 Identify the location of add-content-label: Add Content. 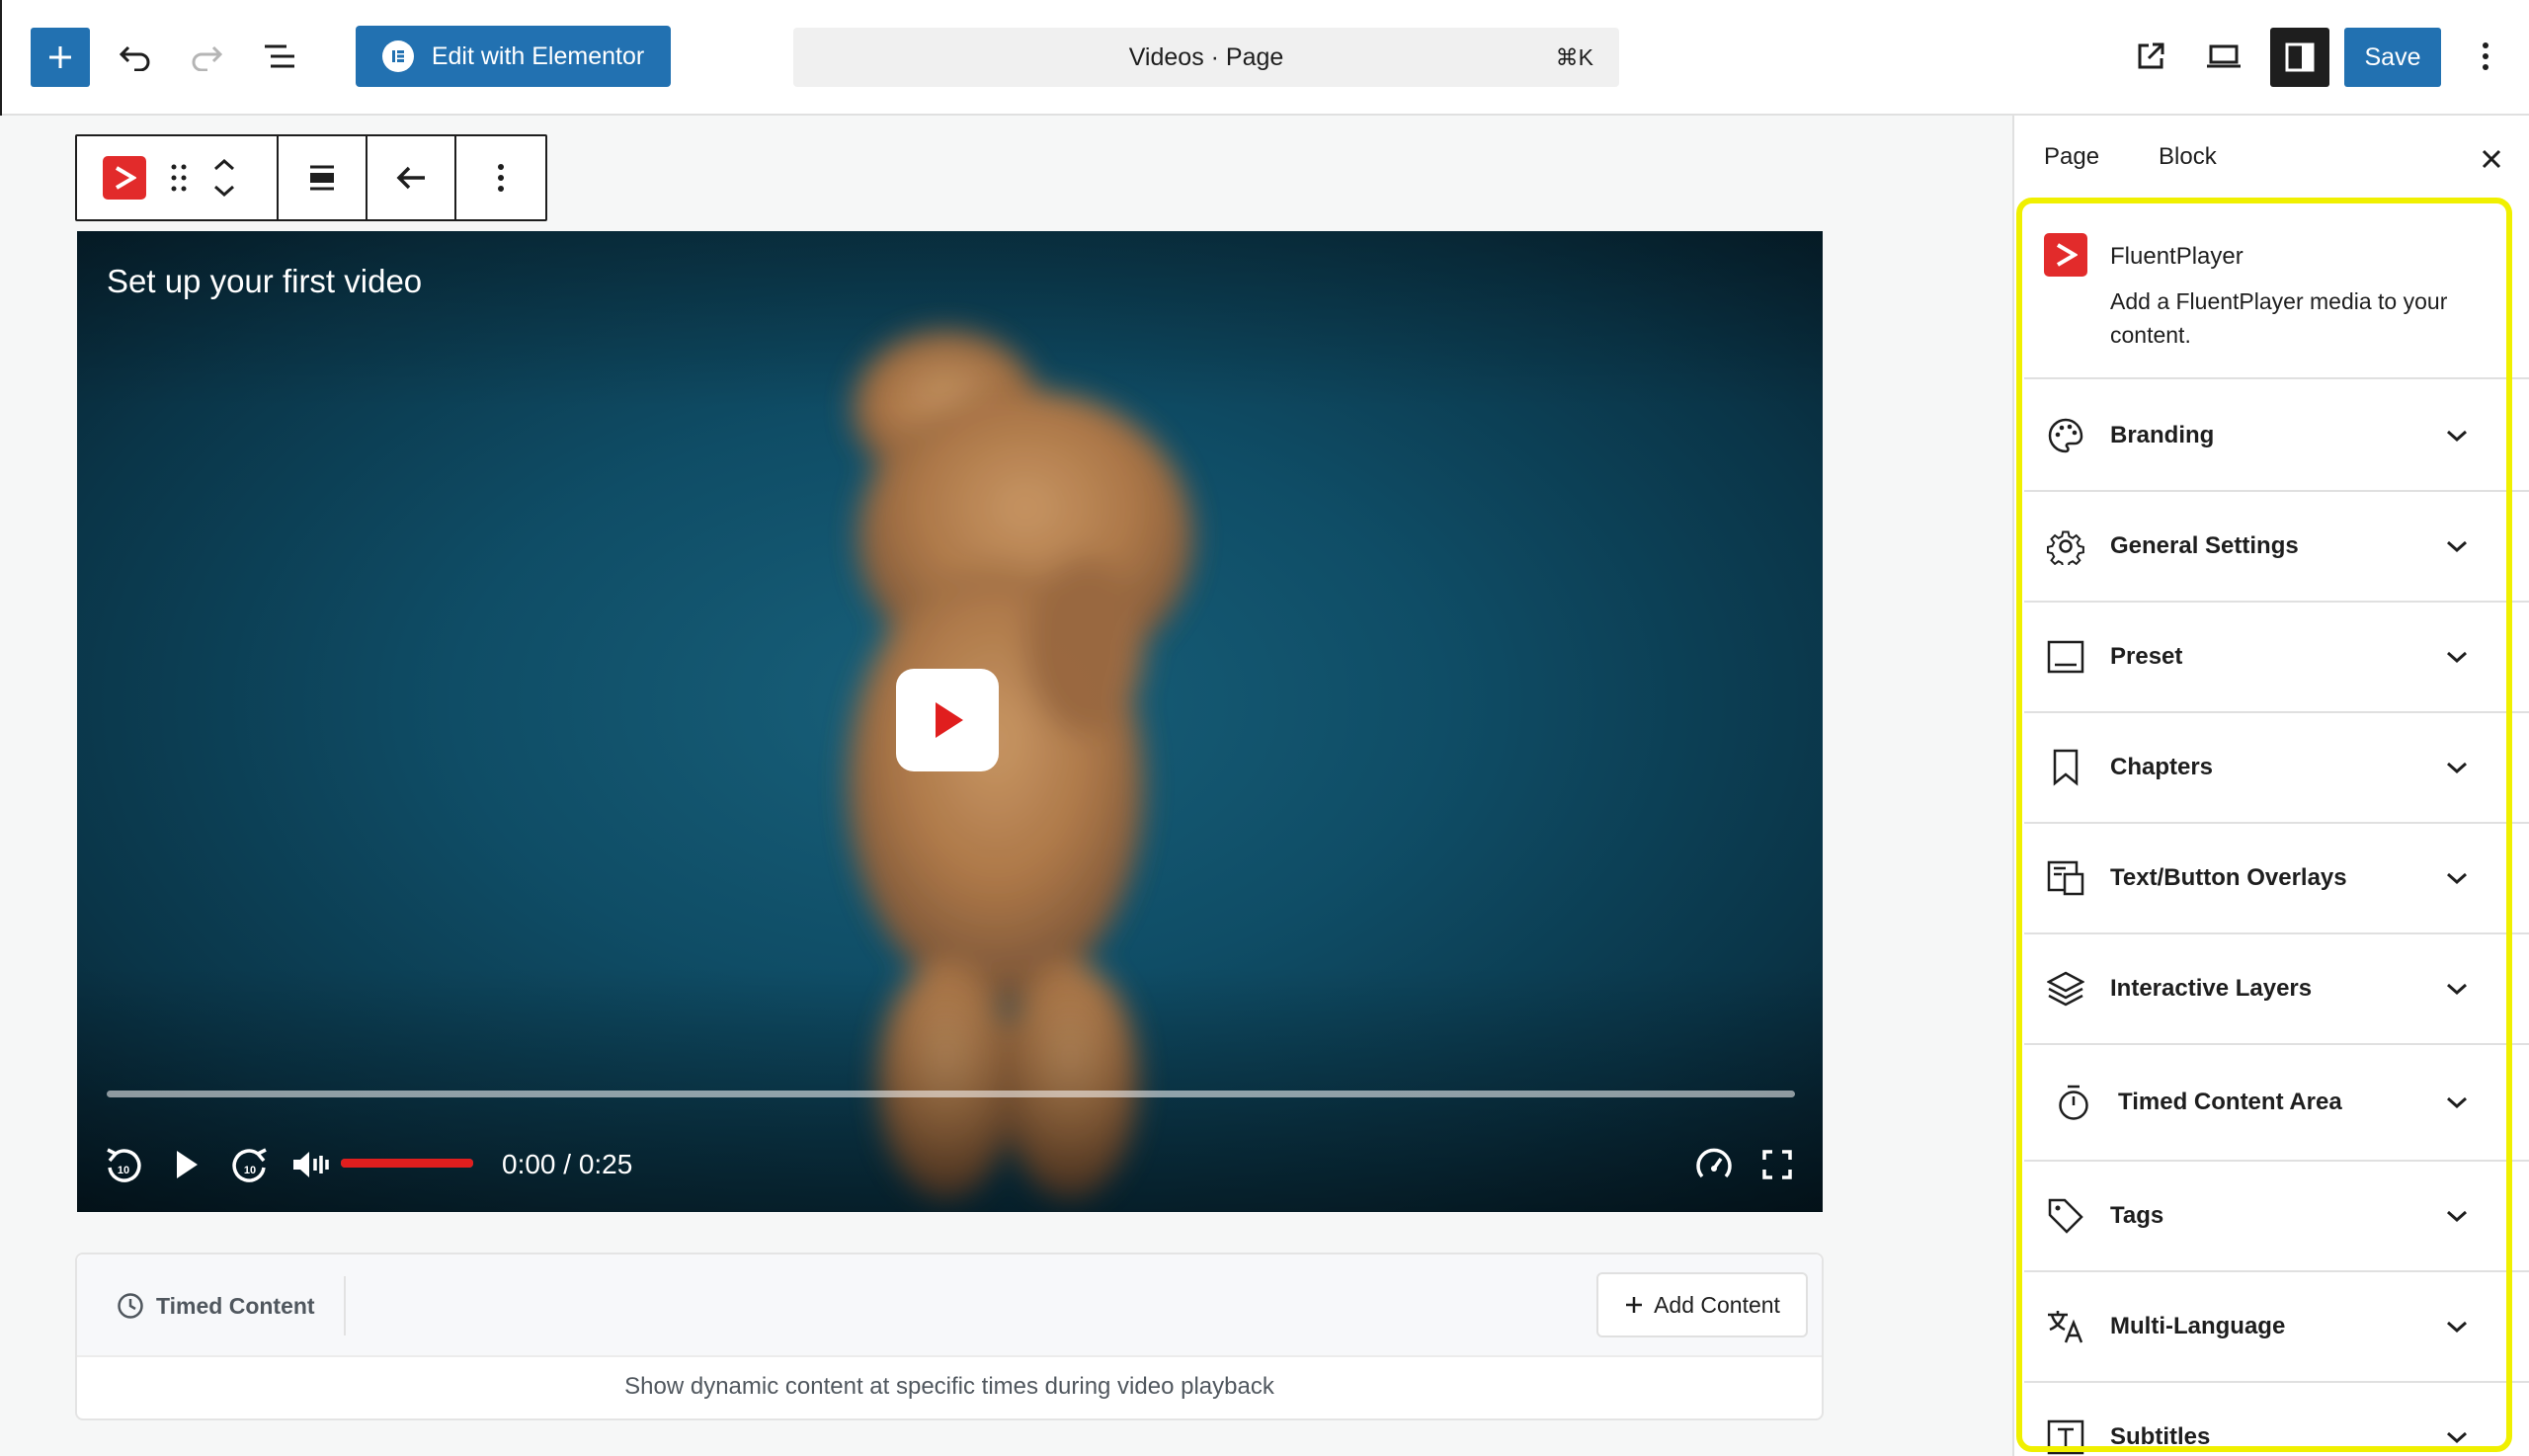
(1717, 1304).